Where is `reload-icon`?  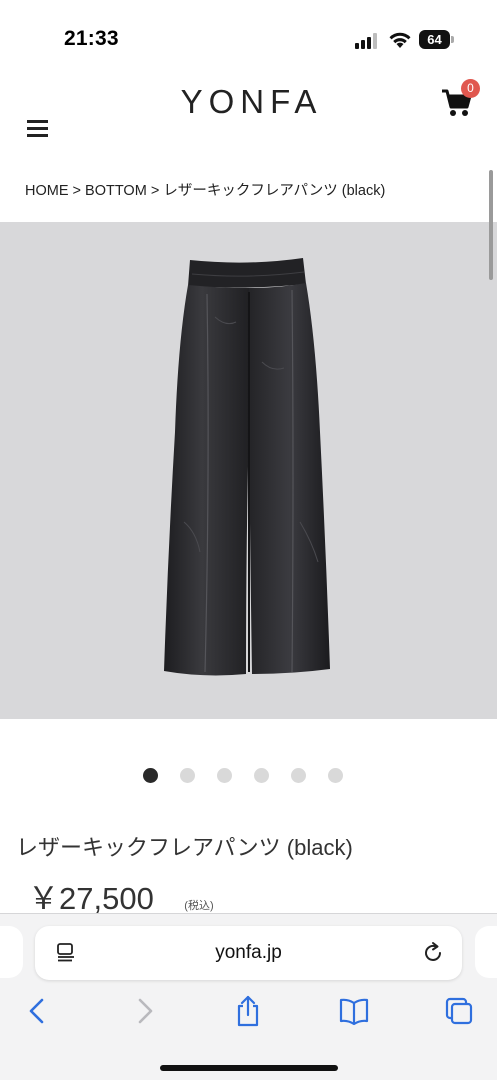 reload-icon is located at coordinates (433, 953).